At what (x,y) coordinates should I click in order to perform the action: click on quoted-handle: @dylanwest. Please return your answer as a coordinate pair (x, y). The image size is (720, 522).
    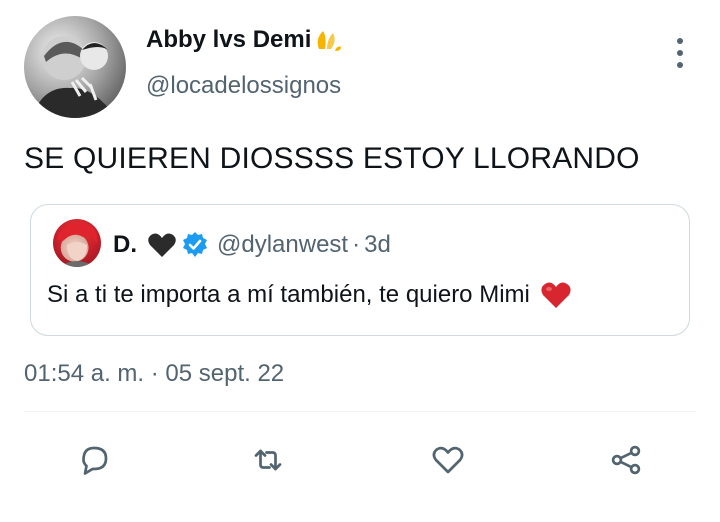
    Looking at the image, I should click on (282, 245).